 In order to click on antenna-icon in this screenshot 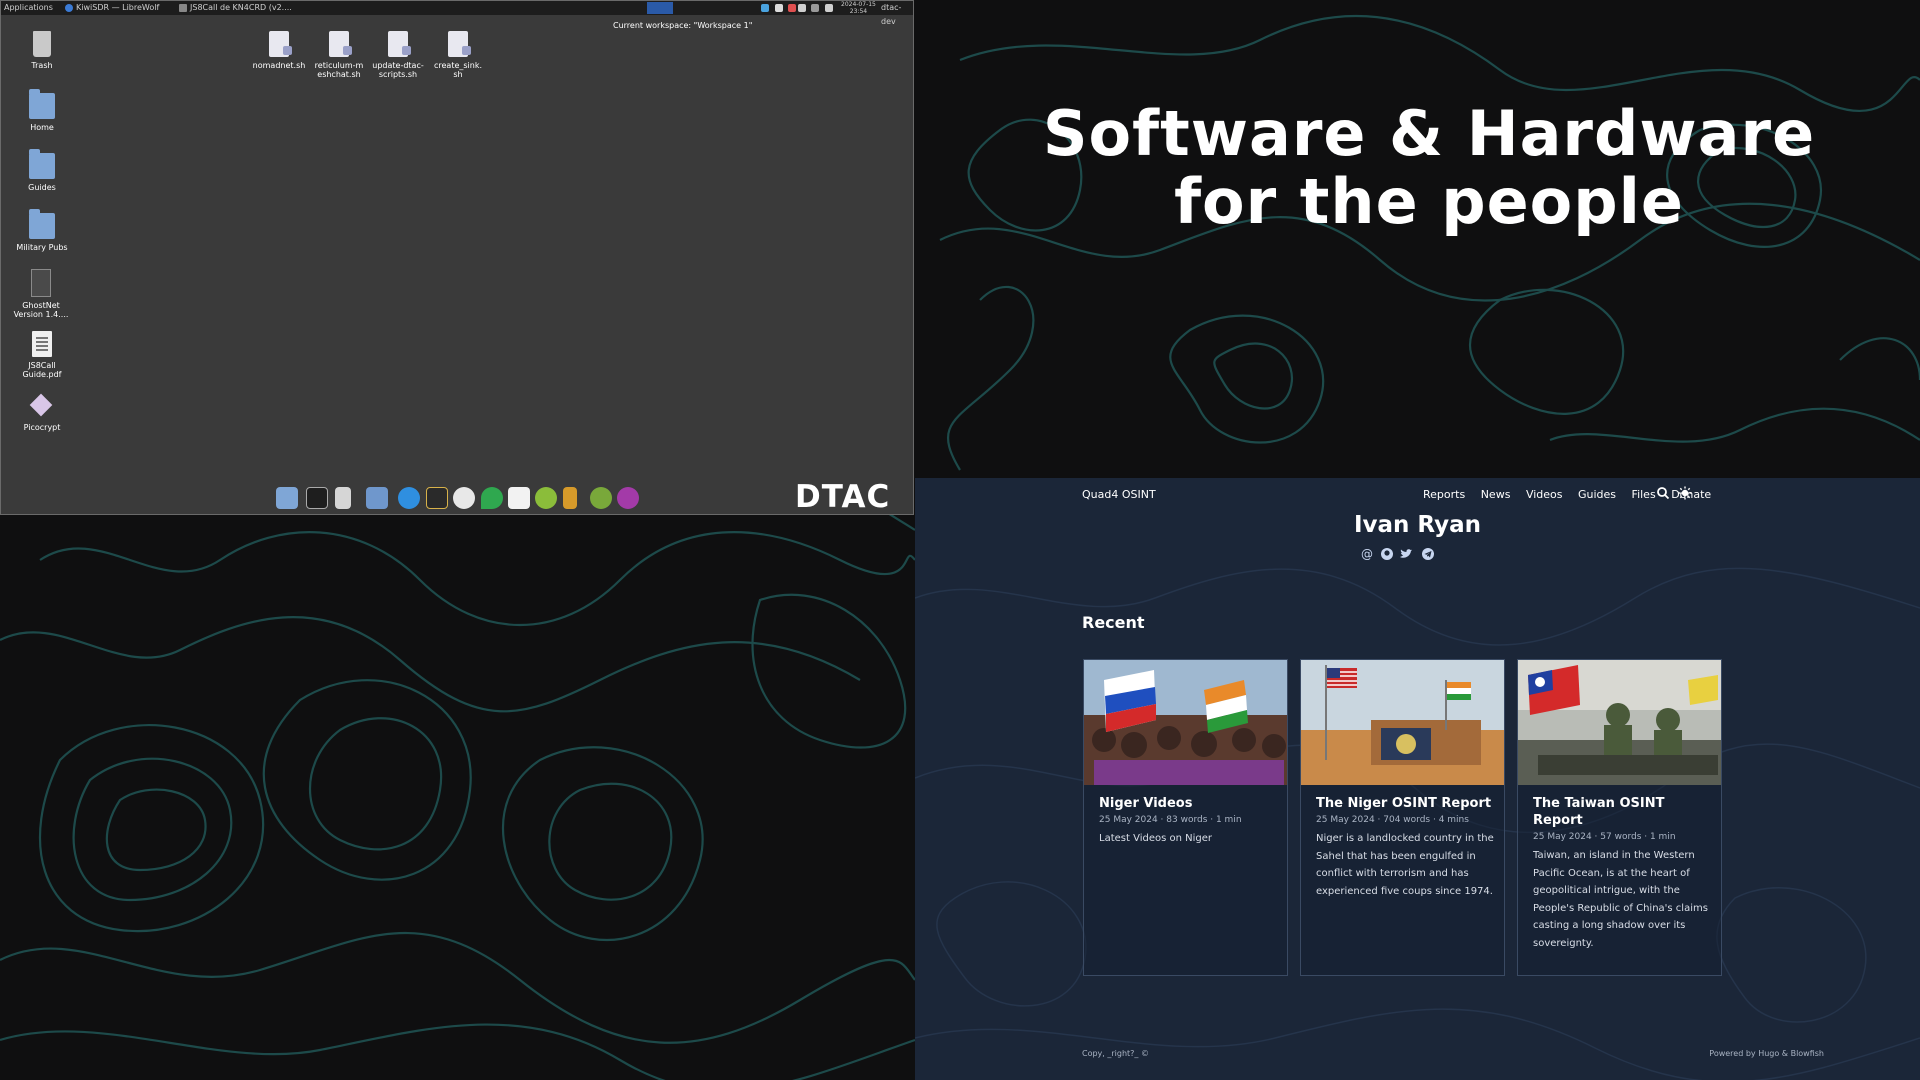, I will do `click(570, 498)`.